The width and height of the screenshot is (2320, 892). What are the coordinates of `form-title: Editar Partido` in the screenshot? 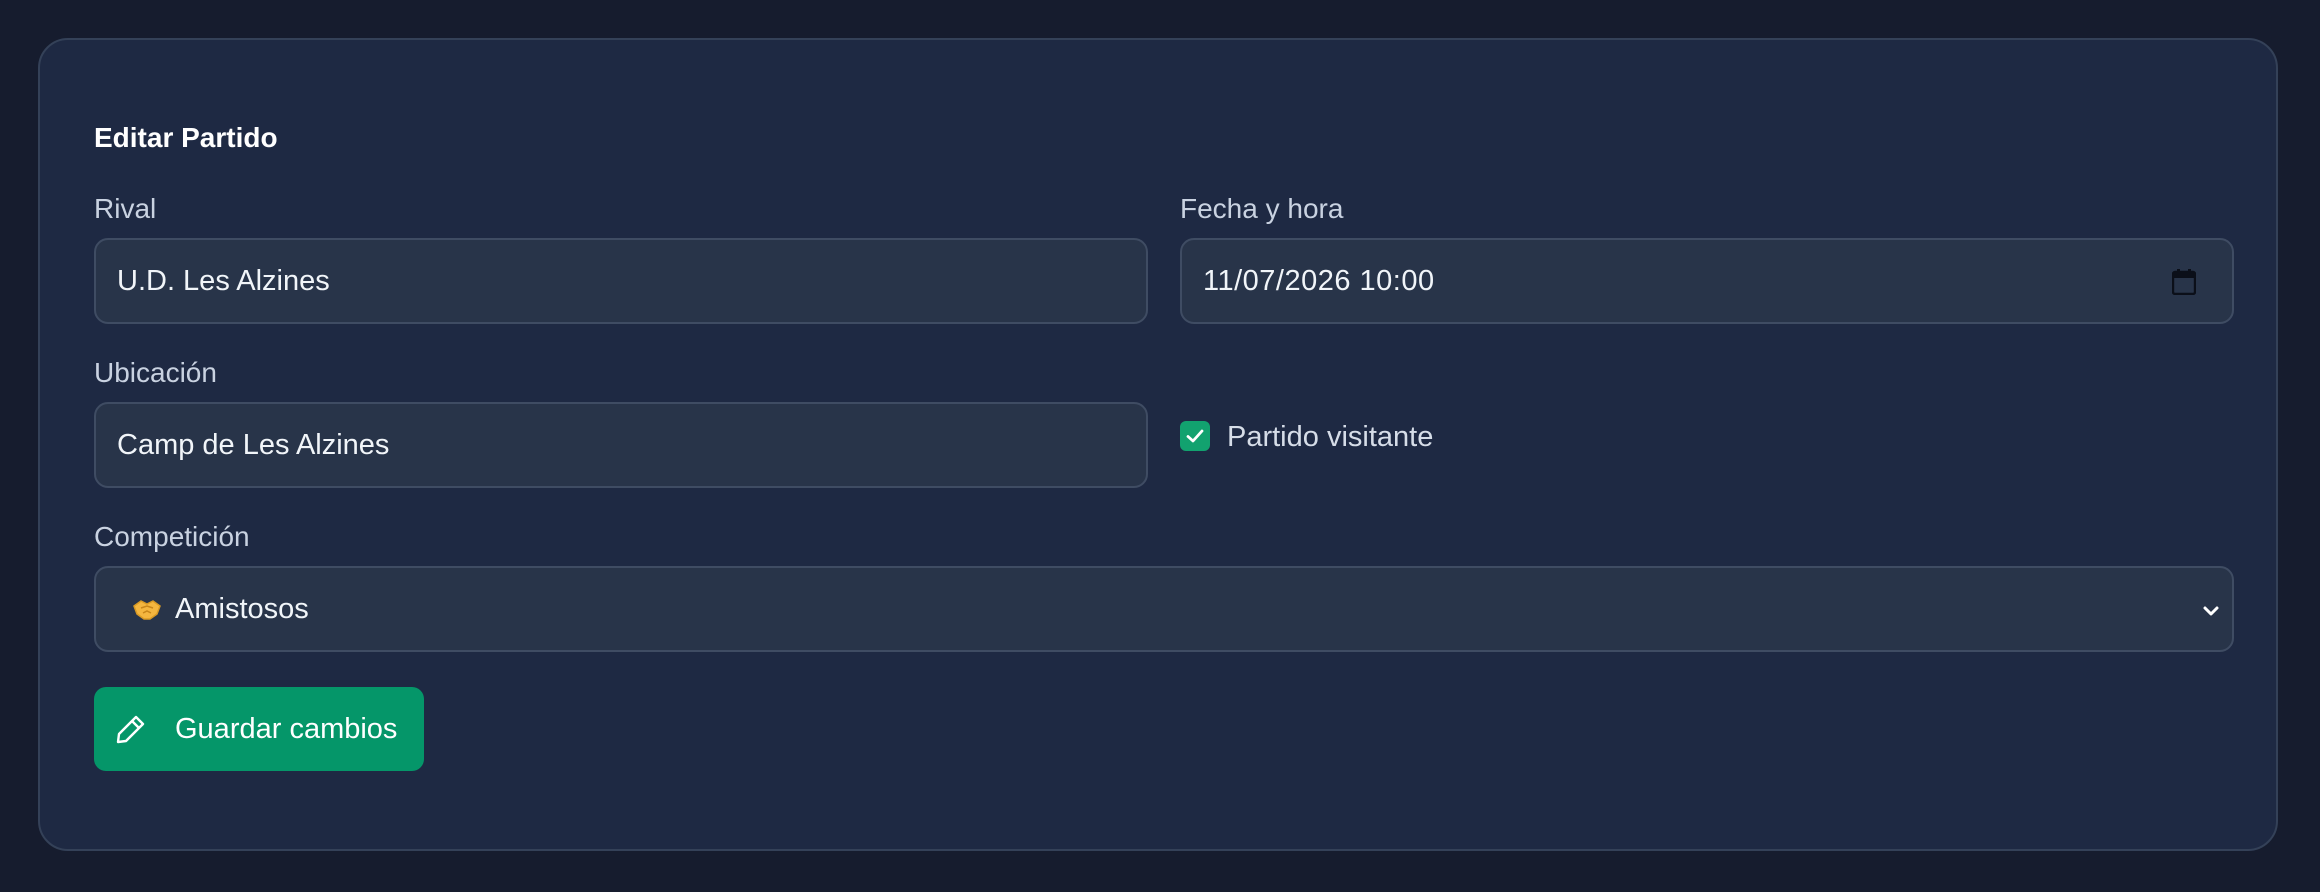 It's located at (186, 137).